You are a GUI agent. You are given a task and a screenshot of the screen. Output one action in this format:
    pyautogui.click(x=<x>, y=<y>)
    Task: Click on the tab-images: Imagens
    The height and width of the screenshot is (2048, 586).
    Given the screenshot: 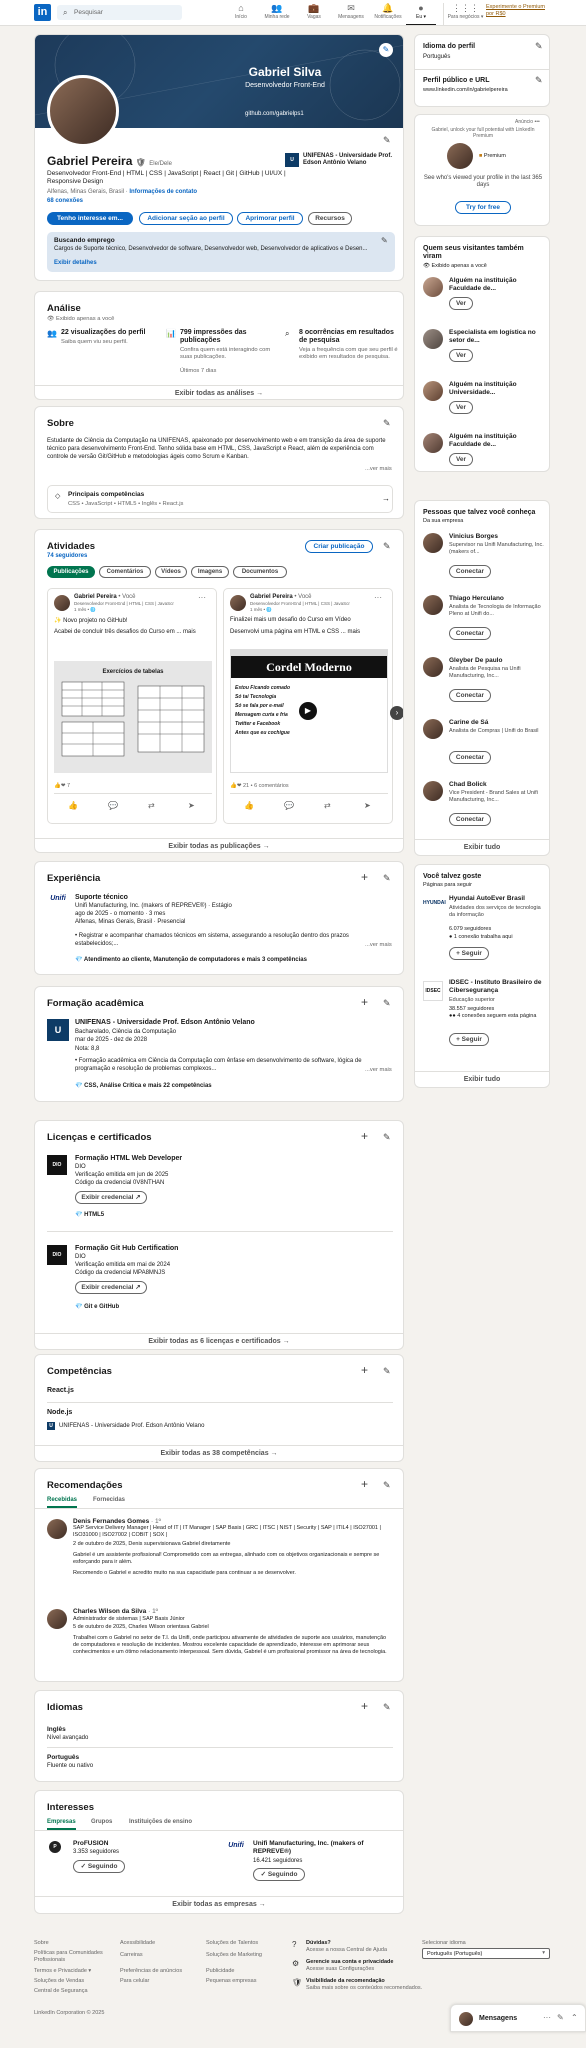 What is the action you would take?
    pyautogui.click(x=210, y=572)
    